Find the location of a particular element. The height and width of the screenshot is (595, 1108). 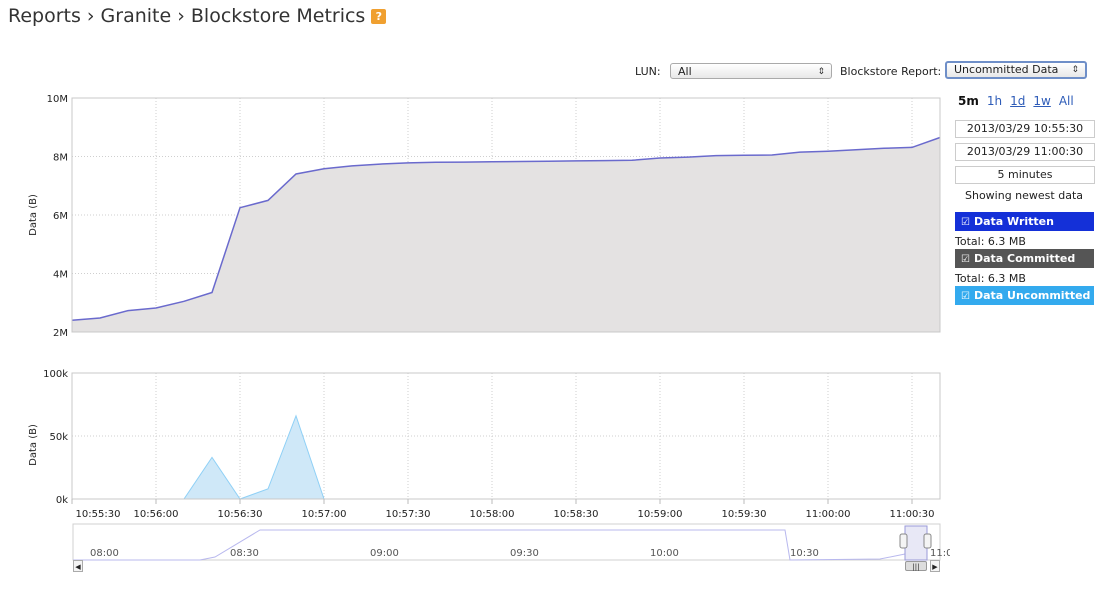

x-tick-label: 10:59:00 is located at coordinates (660, 514).